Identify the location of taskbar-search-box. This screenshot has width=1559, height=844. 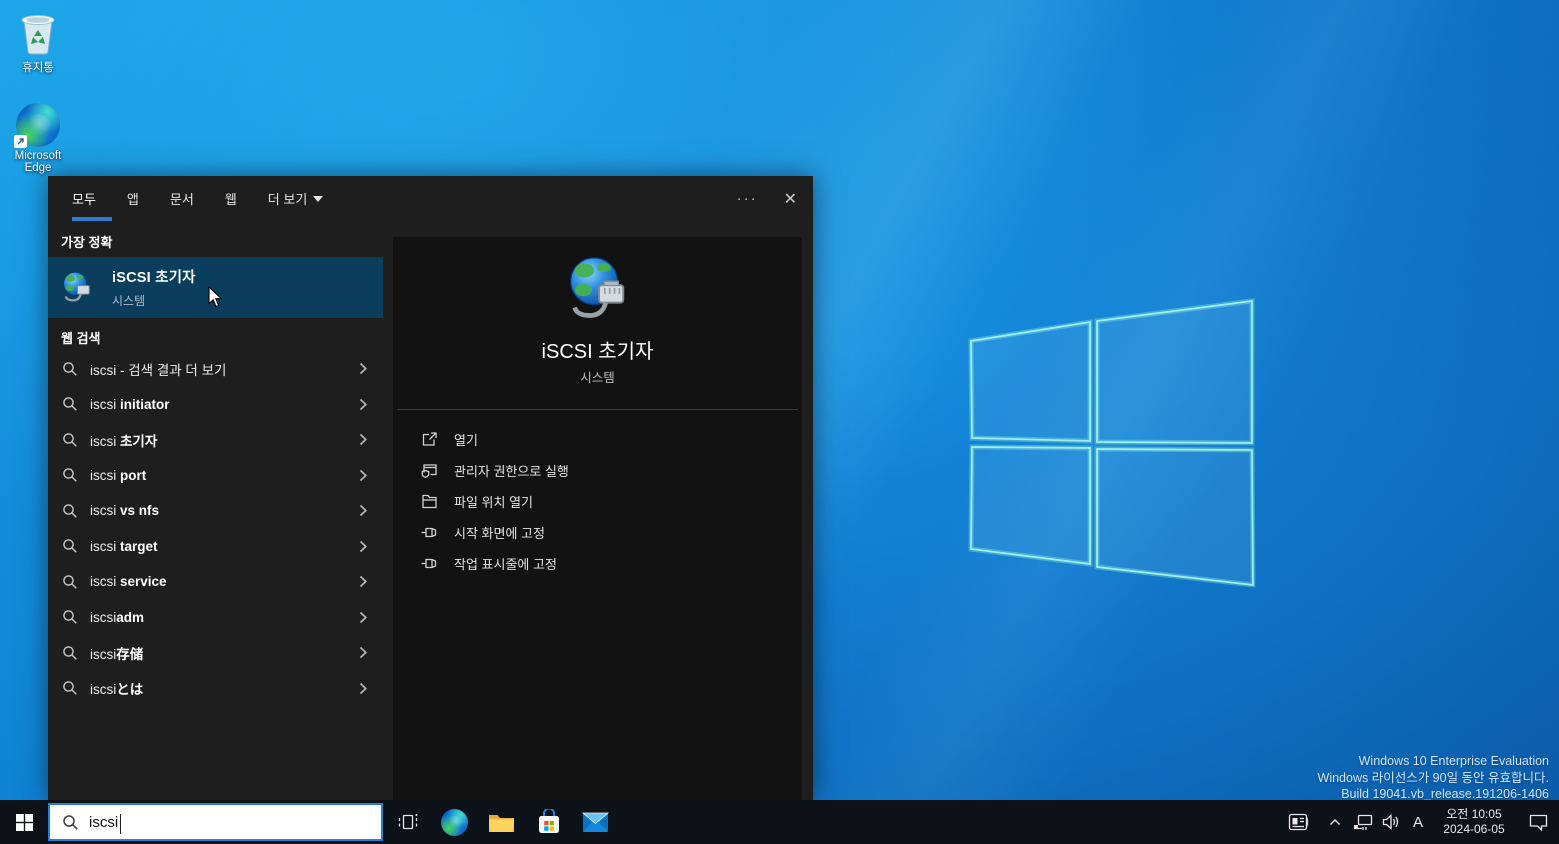
(215, 822).